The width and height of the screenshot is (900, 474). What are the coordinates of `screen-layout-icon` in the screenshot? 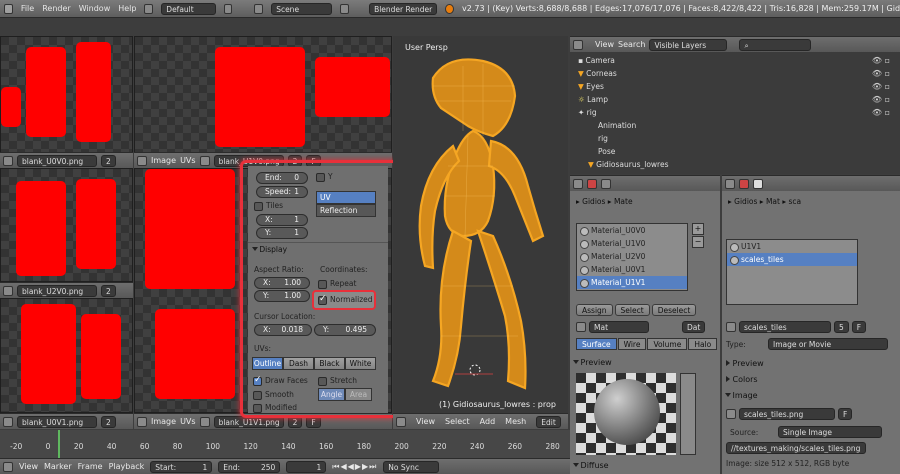 It's located at (149, 8).